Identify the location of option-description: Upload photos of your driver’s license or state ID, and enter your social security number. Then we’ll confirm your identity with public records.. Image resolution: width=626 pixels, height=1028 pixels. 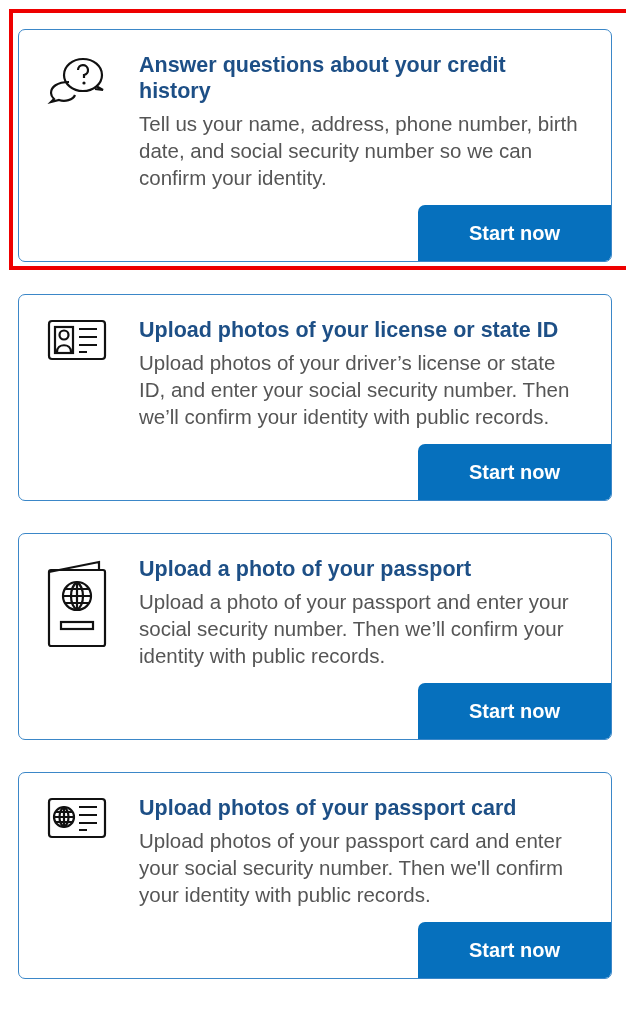
(355, 390).